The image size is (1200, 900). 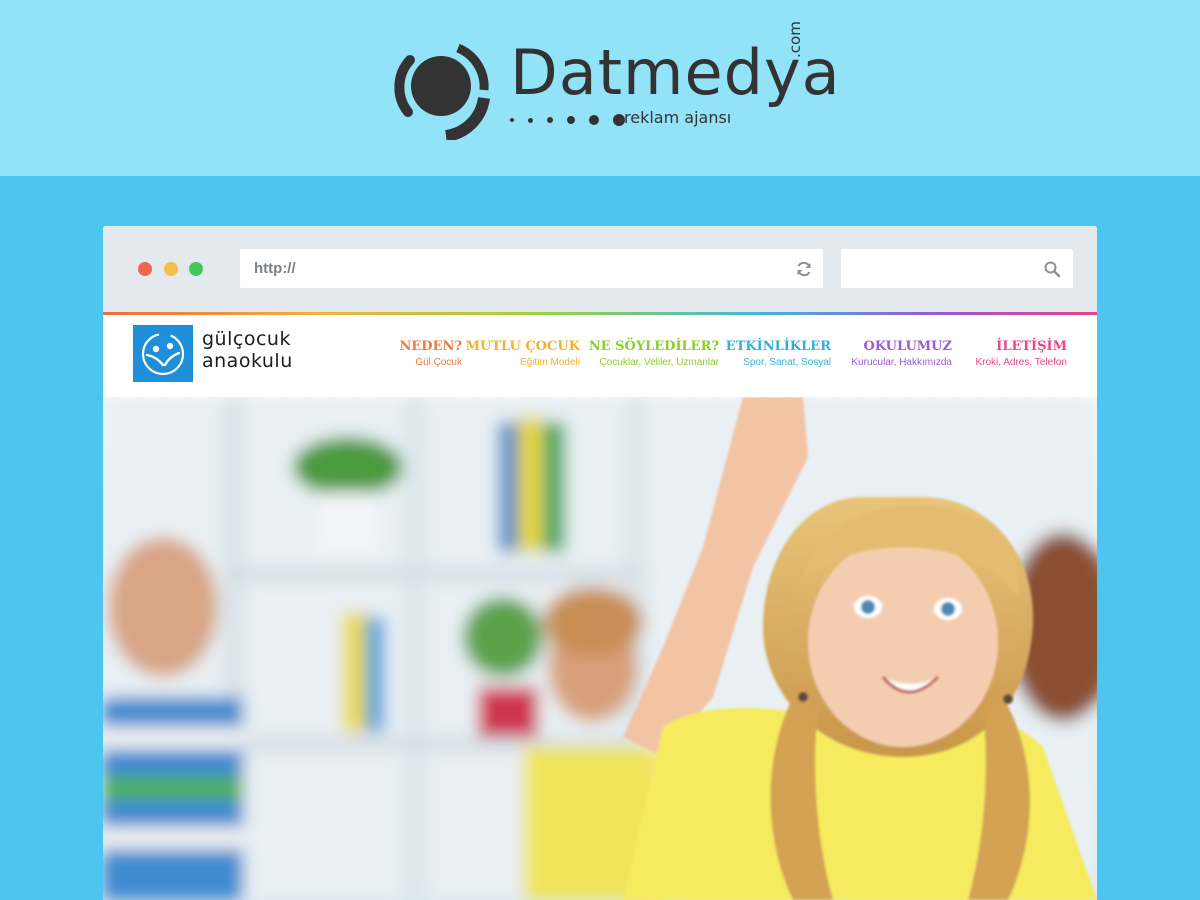 I want to click on nav-item-neden: NEDEN? Gül Çocuk, so click(x=431, y=354).